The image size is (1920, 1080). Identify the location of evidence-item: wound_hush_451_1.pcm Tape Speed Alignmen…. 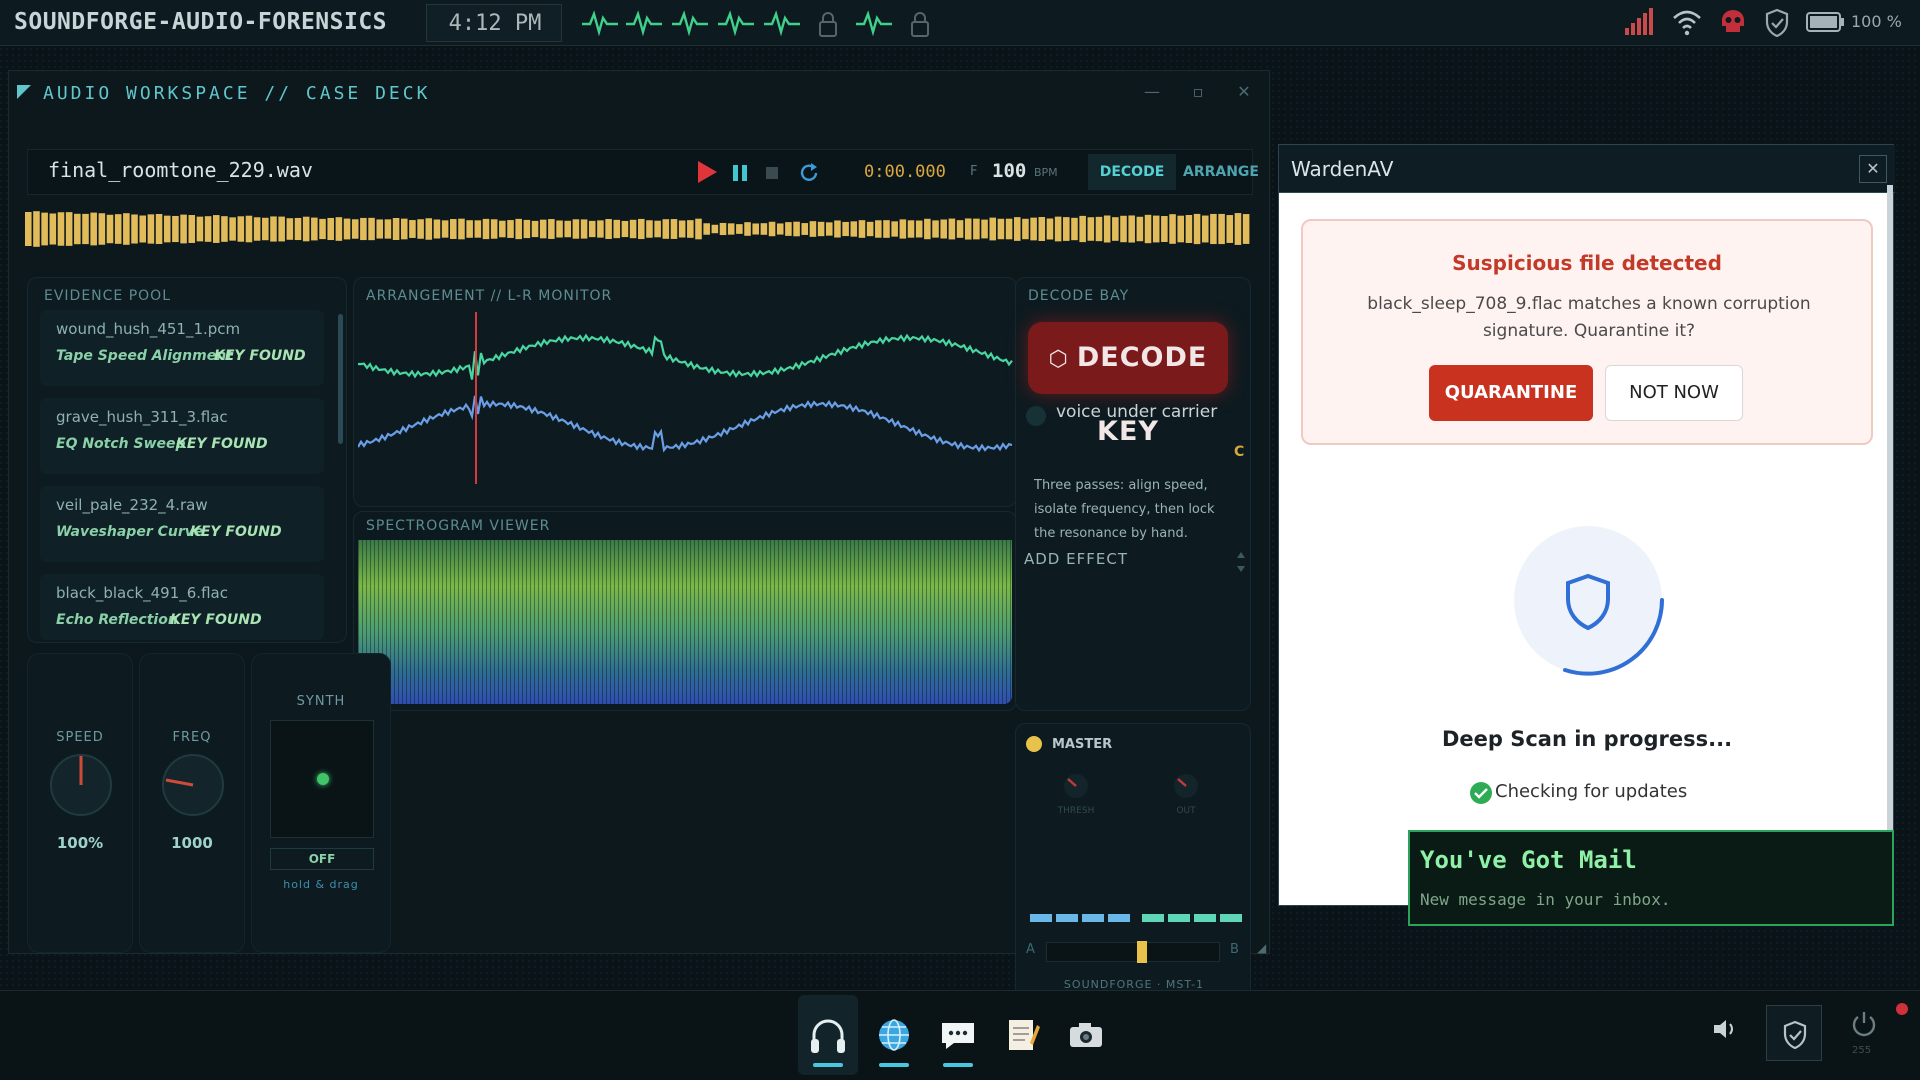
(182, 348).